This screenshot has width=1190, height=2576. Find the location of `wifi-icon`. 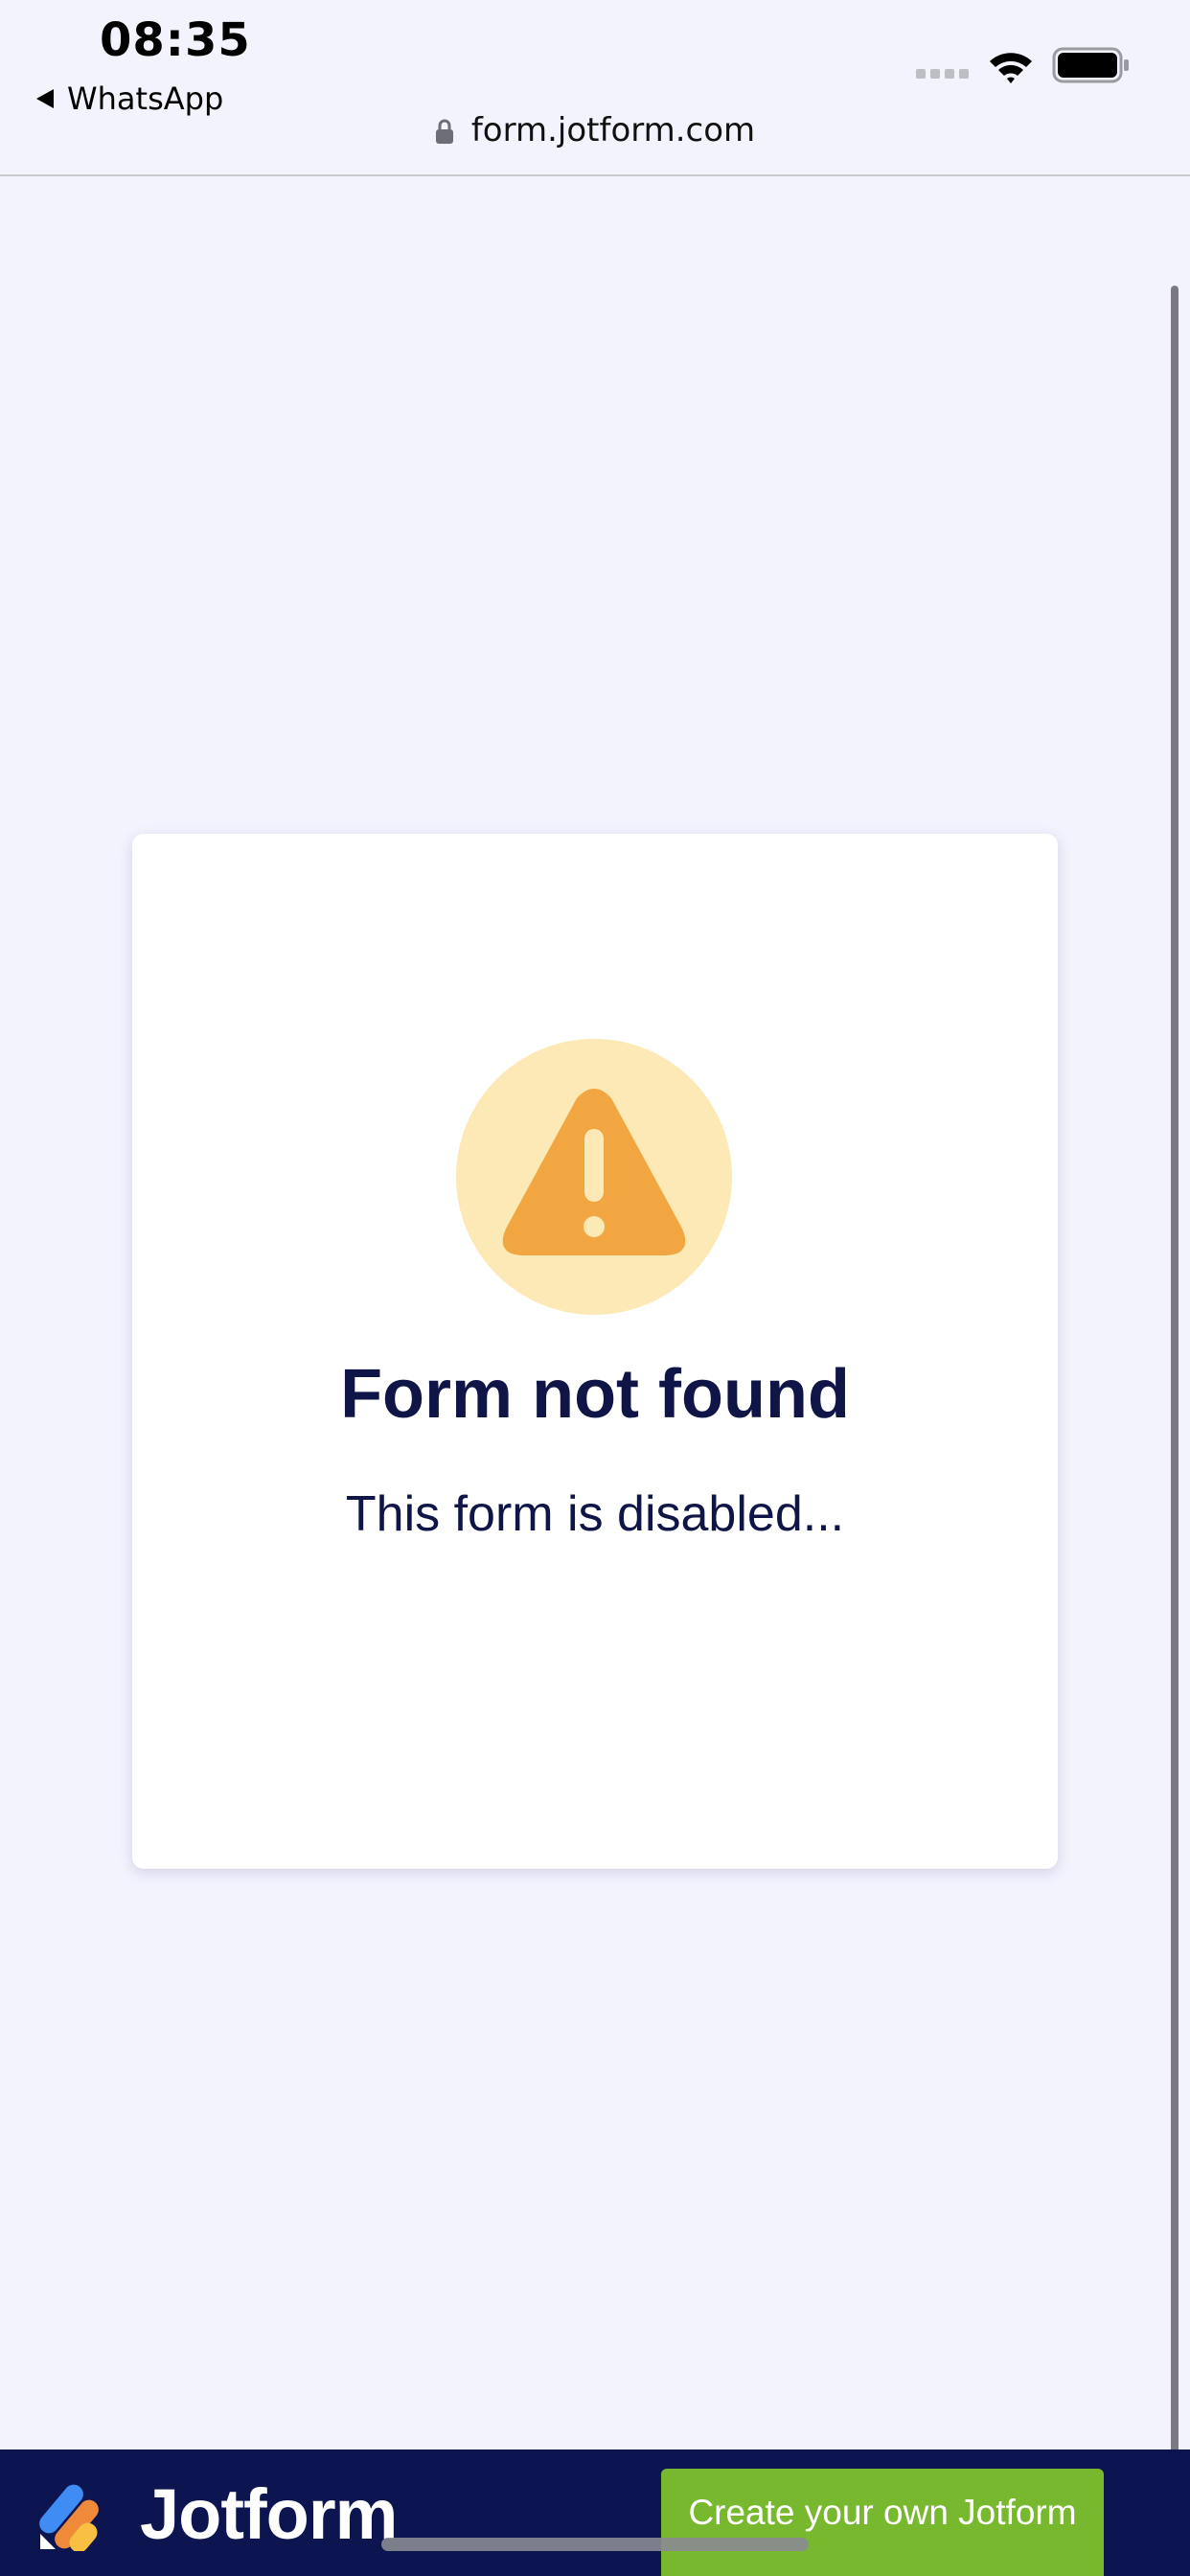

wifi-icon is located at coordinates (1011, 68).